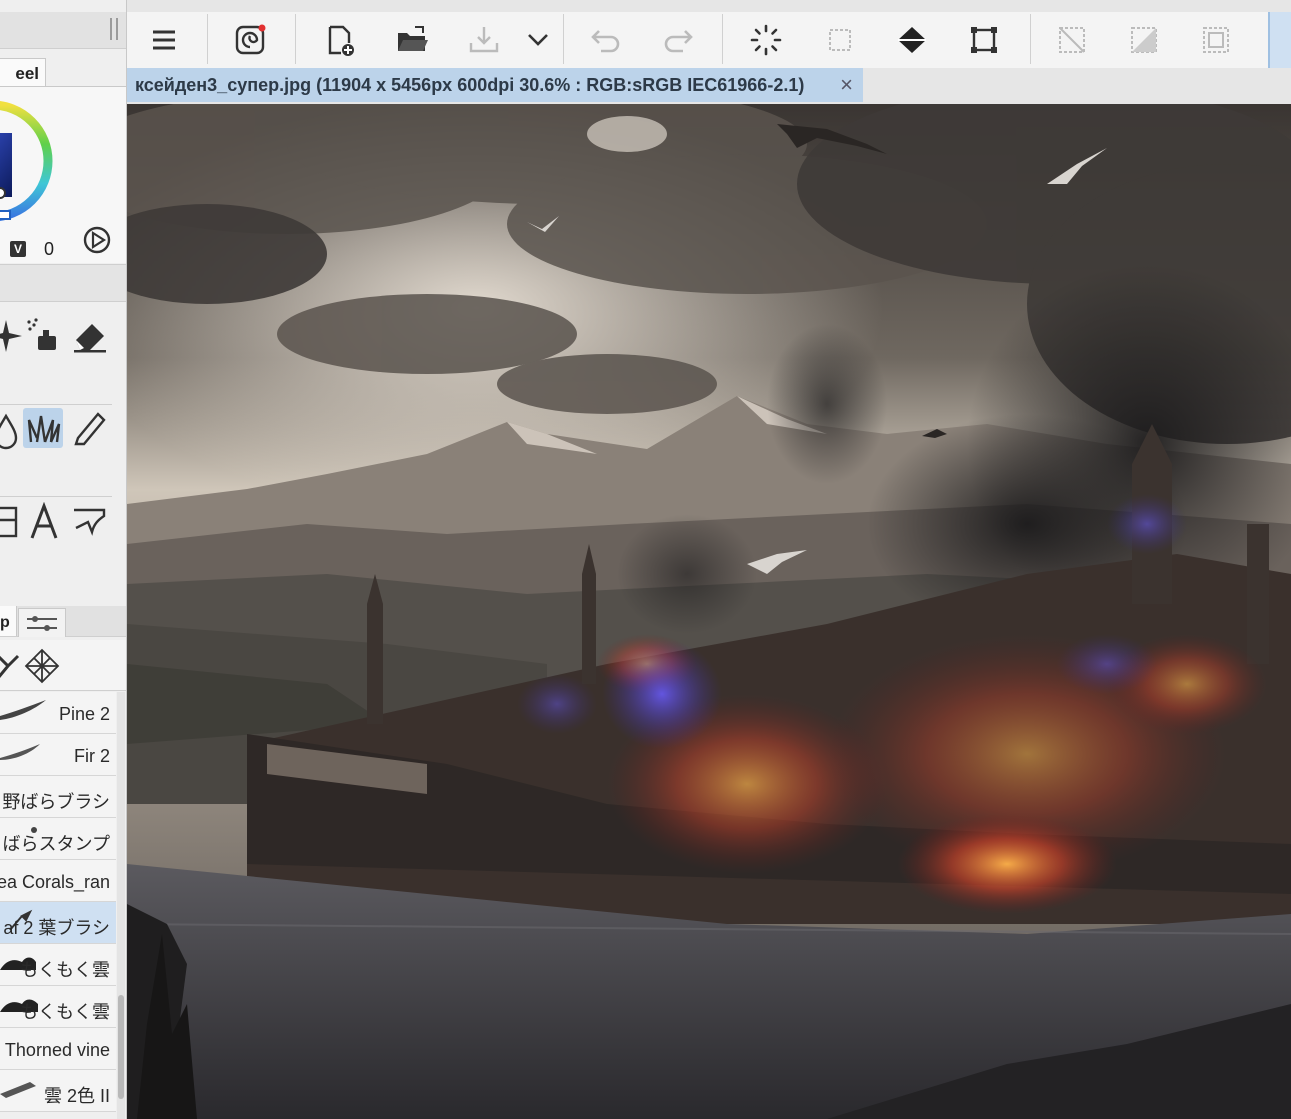 Image resolution: width=1291 pixels, height=1119 pixels. I want to click on brush-label: ea Corals_ran, so click(55, 882).